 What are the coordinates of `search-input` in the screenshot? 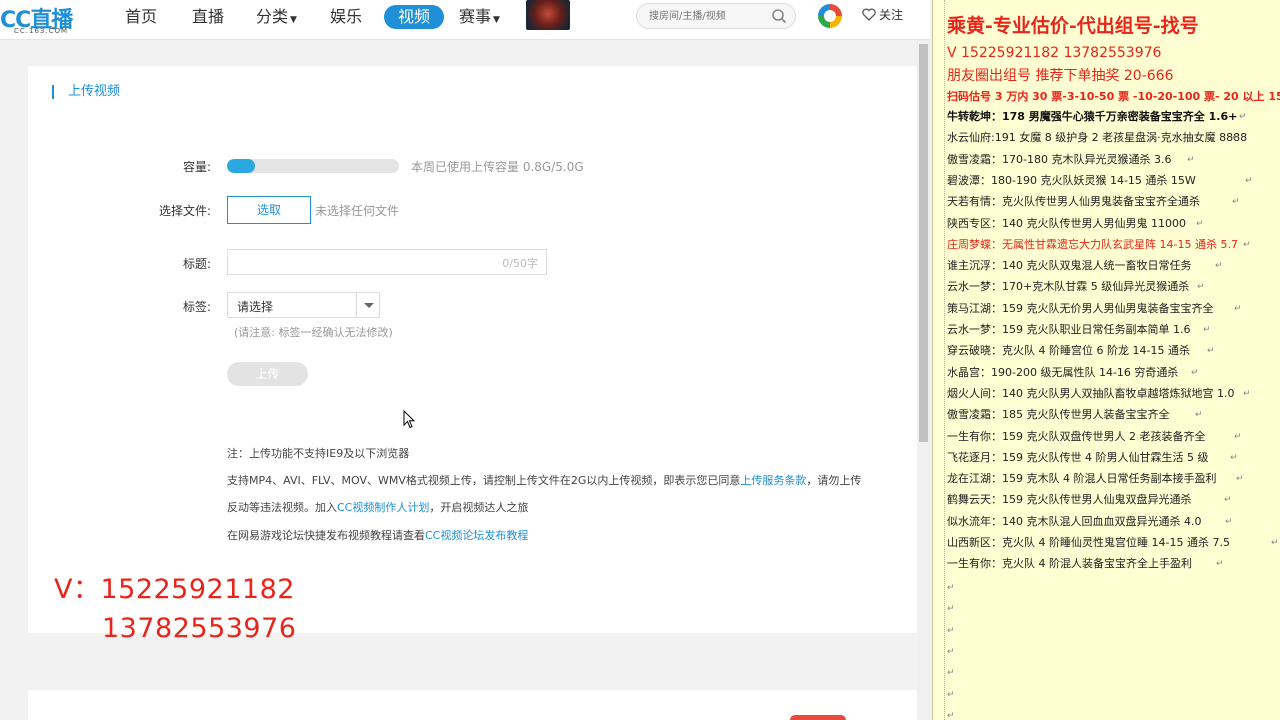 It's located at (697, 16).